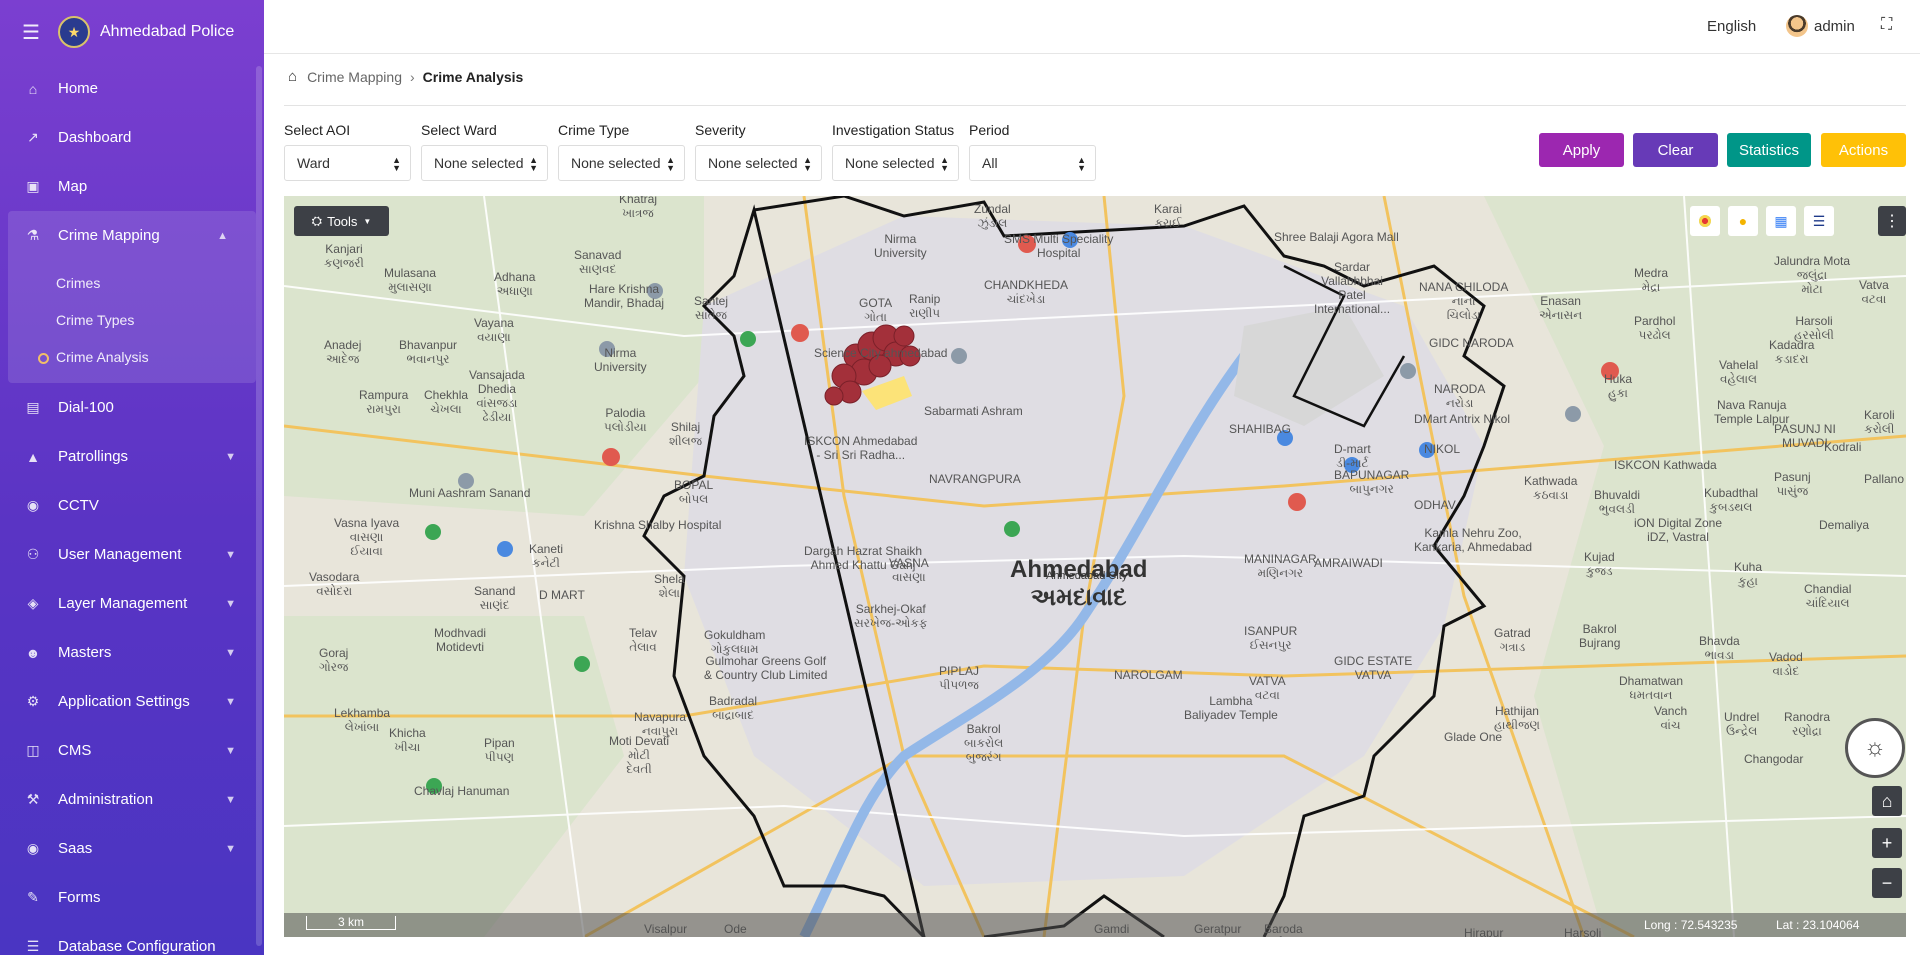 This screenshot has width=1920, height=955. What do you see at coordinates (1665, 465) in the screenshot?
I see `map-place-label: ISKCON Kathwada` at bounding box center [1665, 465].